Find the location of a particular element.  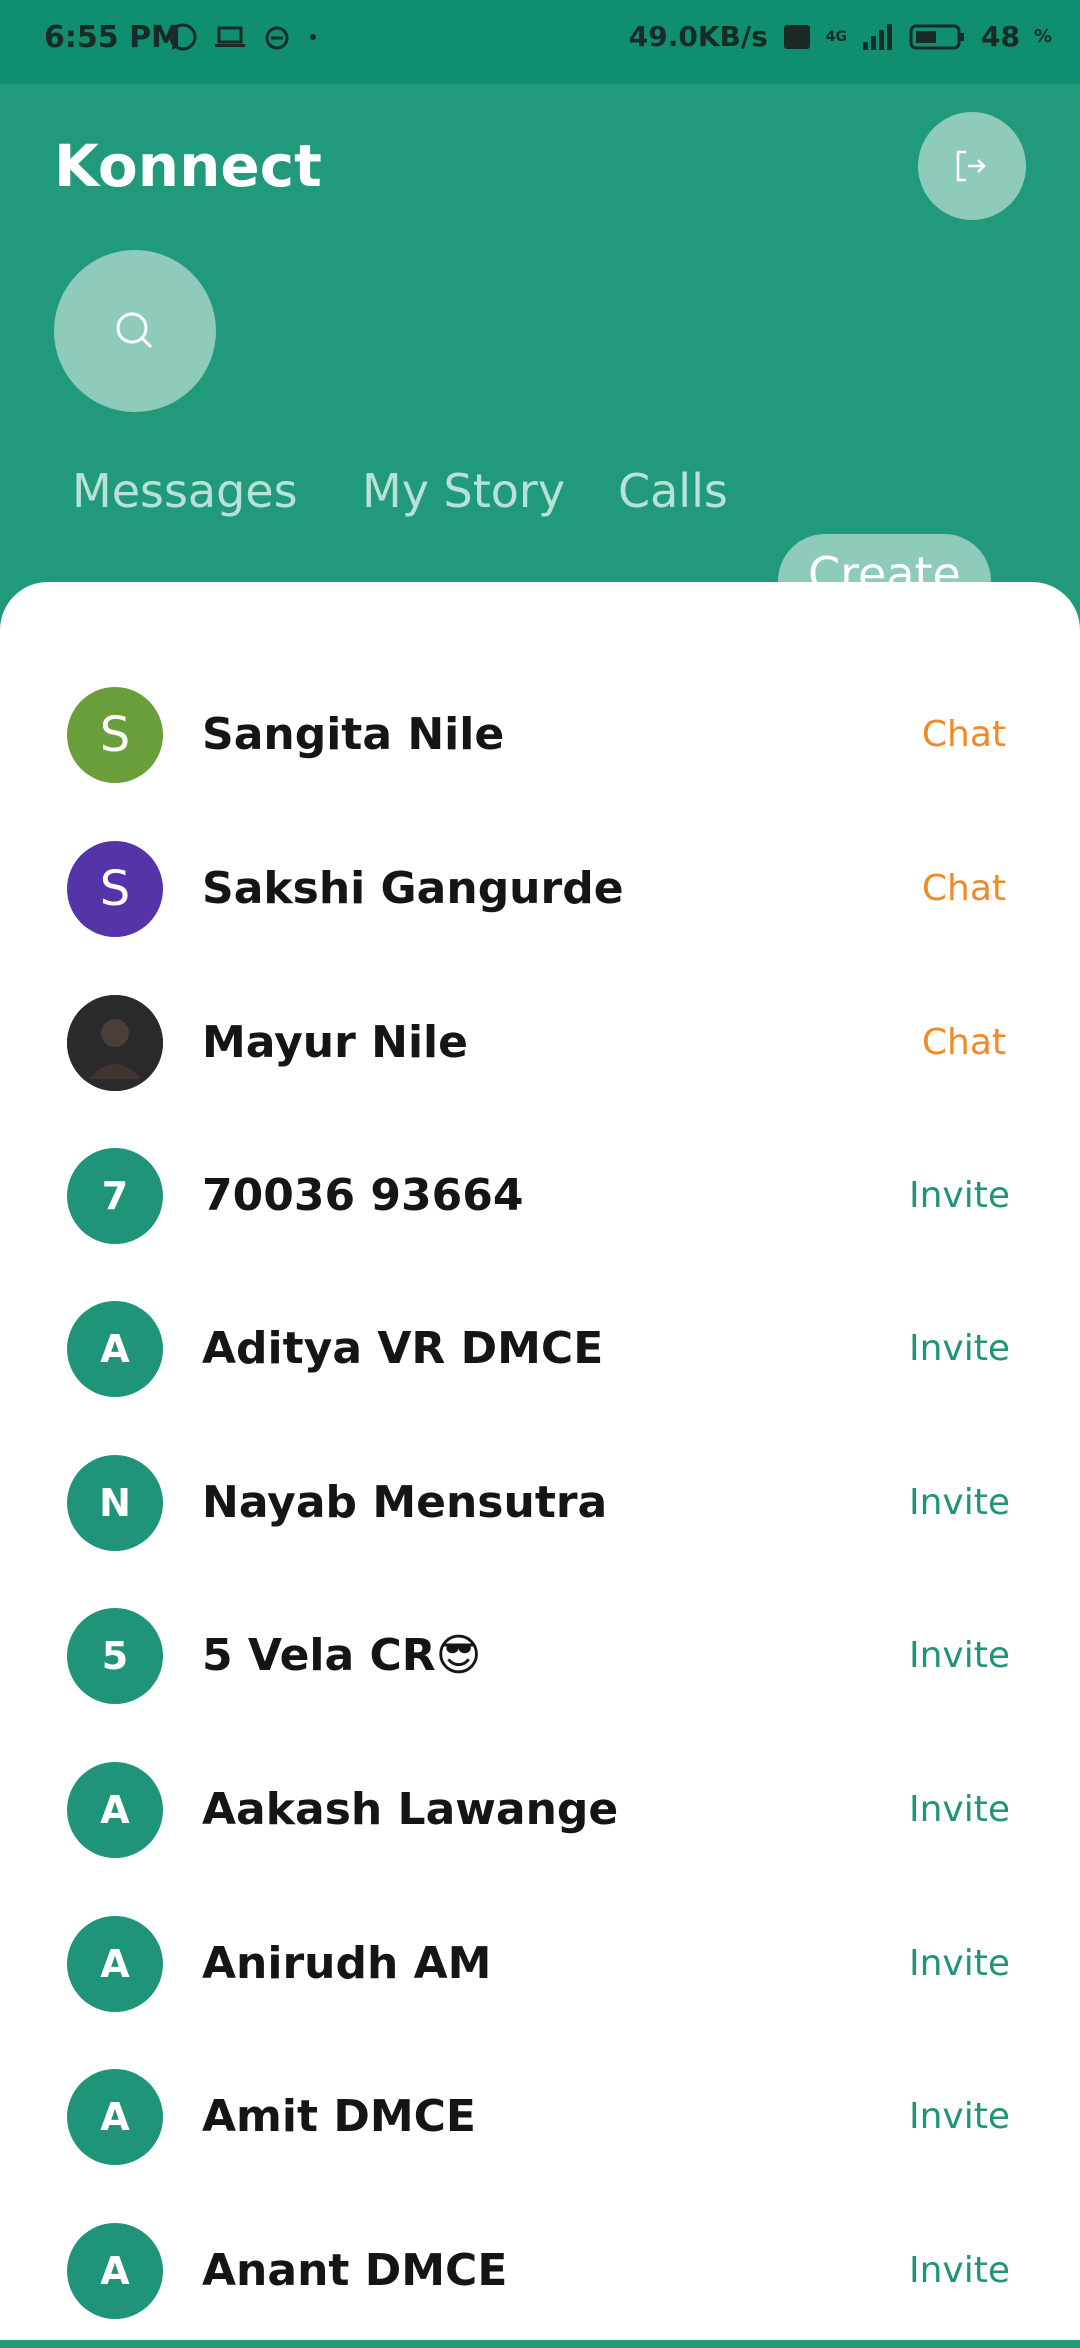

contact-row: A Amit DMCE Invite is located at coordinates (540, 2117).